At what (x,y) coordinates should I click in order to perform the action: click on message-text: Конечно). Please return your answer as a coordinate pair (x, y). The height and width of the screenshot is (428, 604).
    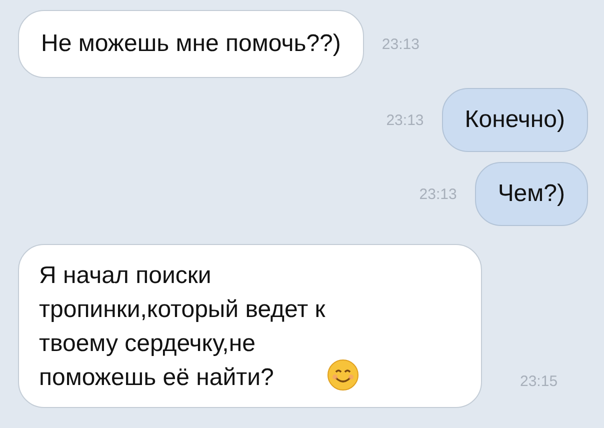
    Looking at the image, I should click on (514, 120).